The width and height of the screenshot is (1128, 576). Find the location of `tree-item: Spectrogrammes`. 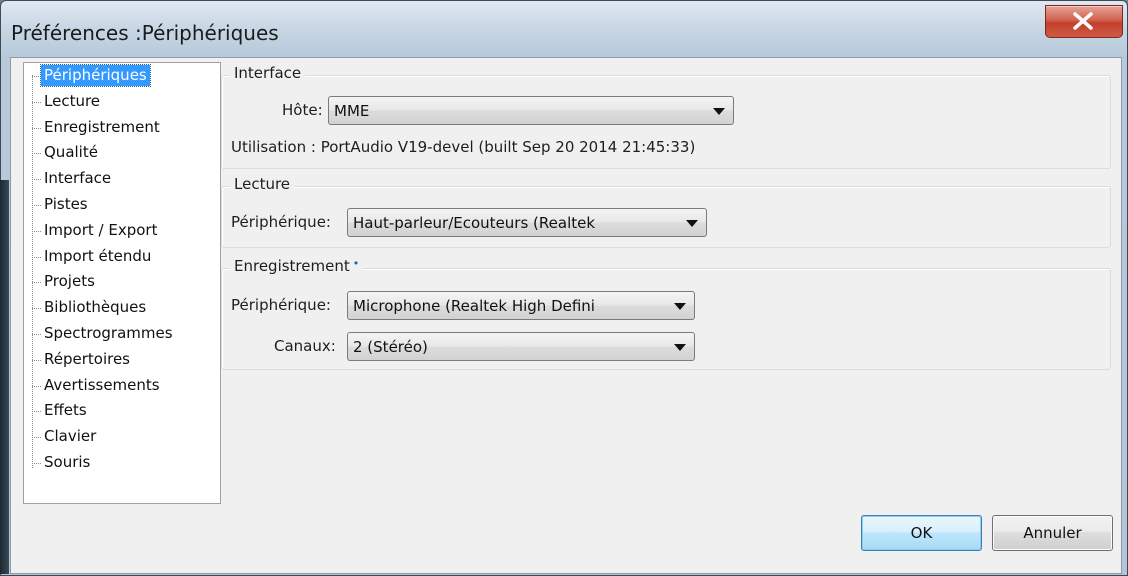

tree-item: Spectrogrammes is located at coordinates (122, 334).